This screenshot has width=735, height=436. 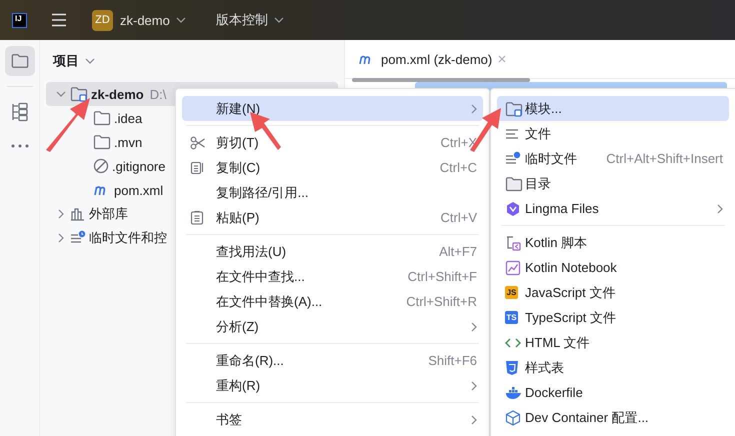 What do you see at coordinates (117, 94) in the screenshot?
I see `tree-item: zk-demo` at bounding box center [117, 94].